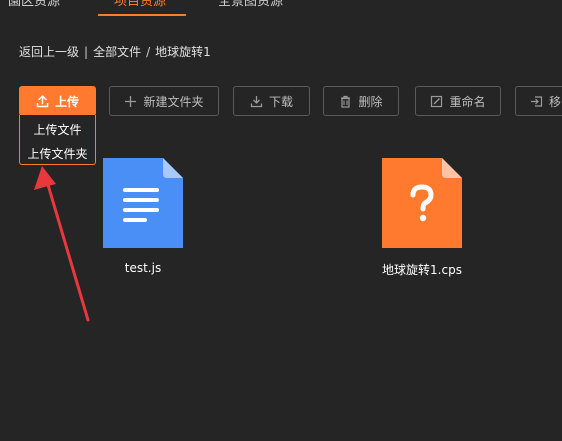 The image size is (562, 441). I want to click on annotation-arrow, so click(62, 244).